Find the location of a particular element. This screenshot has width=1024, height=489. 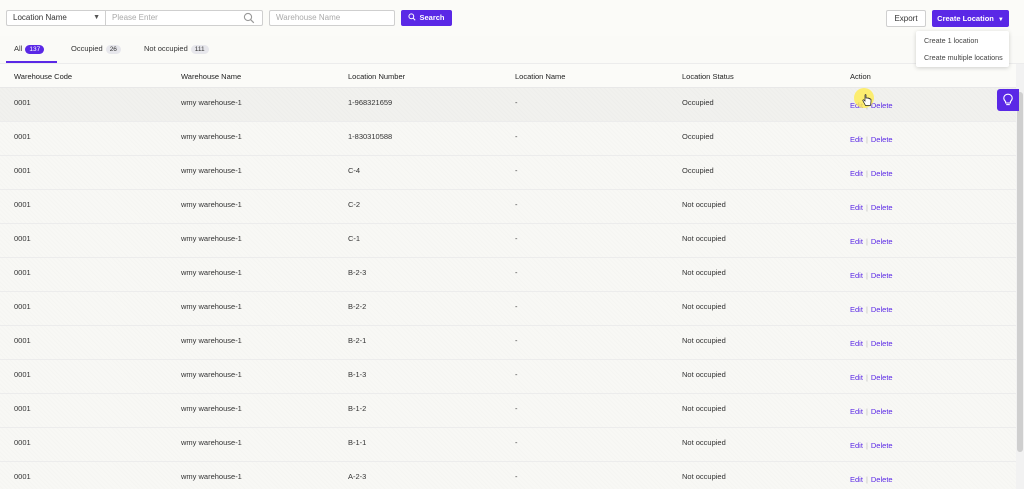

create-location-label: Create Location is located at coordinates (965, 18).